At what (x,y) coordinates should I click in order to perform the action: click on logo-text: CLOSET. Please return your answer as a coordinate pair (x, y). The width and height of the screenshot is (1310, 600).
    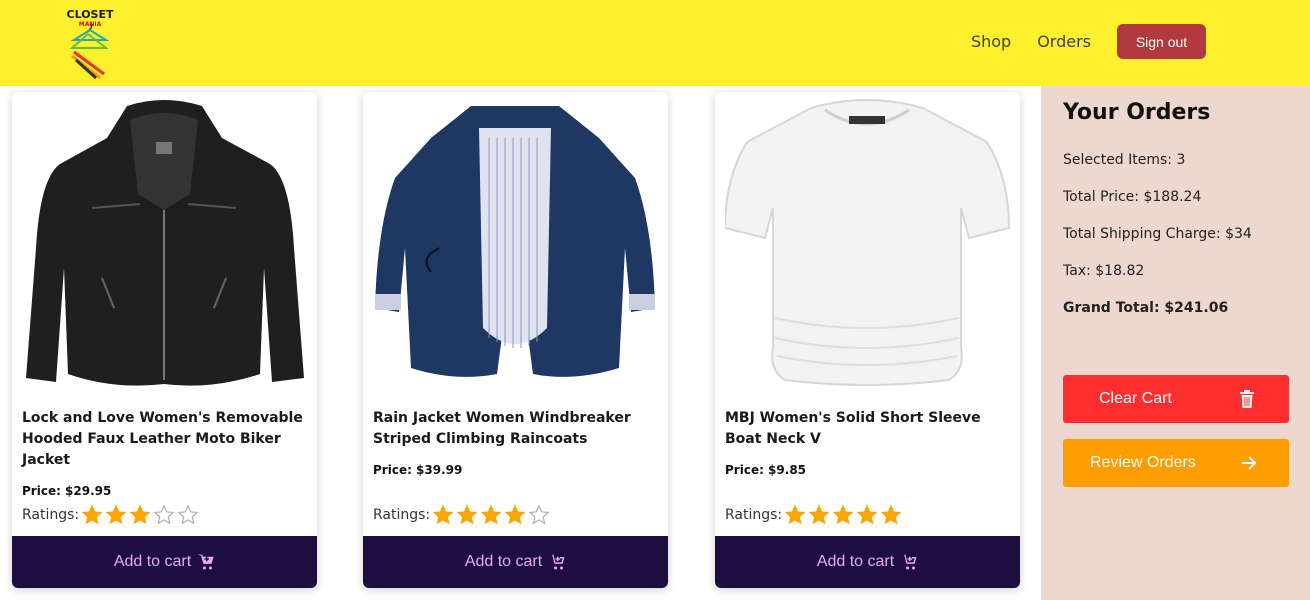
    Looking at the image, I should click on (90, 14).